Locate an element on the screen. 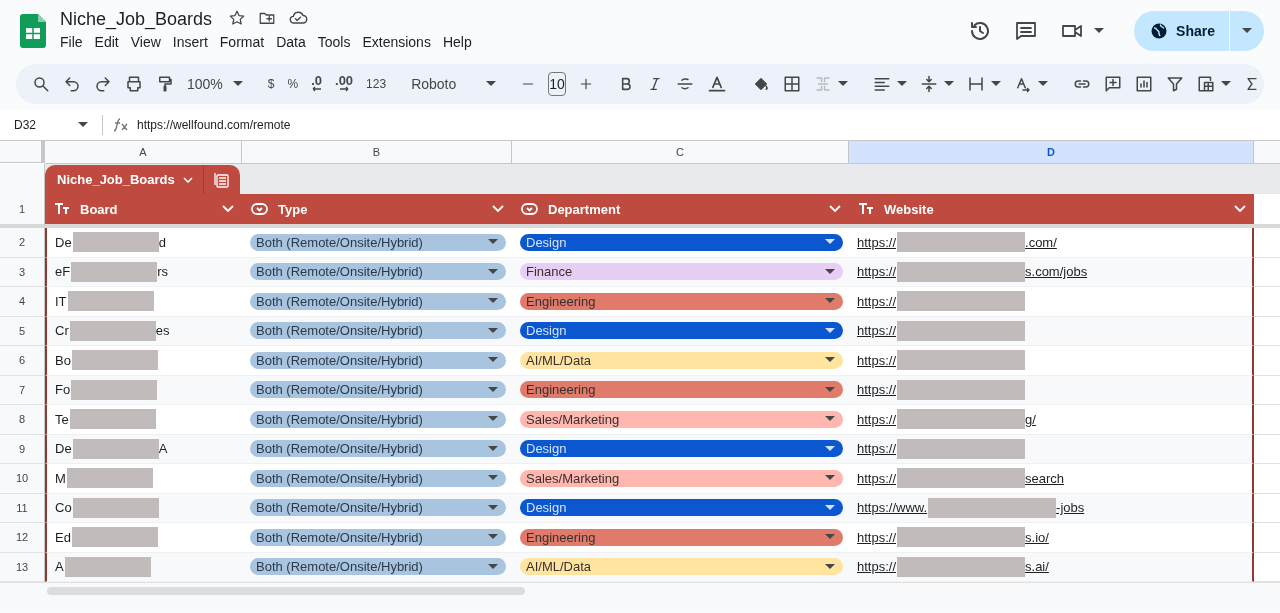 The image size is (1280, 613). website-link: https://www. is located at coordinates (892, 508).